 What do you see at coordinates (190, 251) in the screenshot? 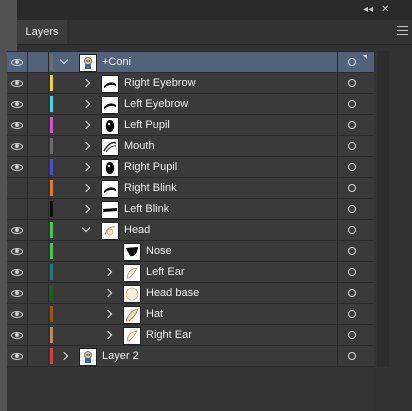
I see `layer-row: Nose` at bounding box center [190, 251].